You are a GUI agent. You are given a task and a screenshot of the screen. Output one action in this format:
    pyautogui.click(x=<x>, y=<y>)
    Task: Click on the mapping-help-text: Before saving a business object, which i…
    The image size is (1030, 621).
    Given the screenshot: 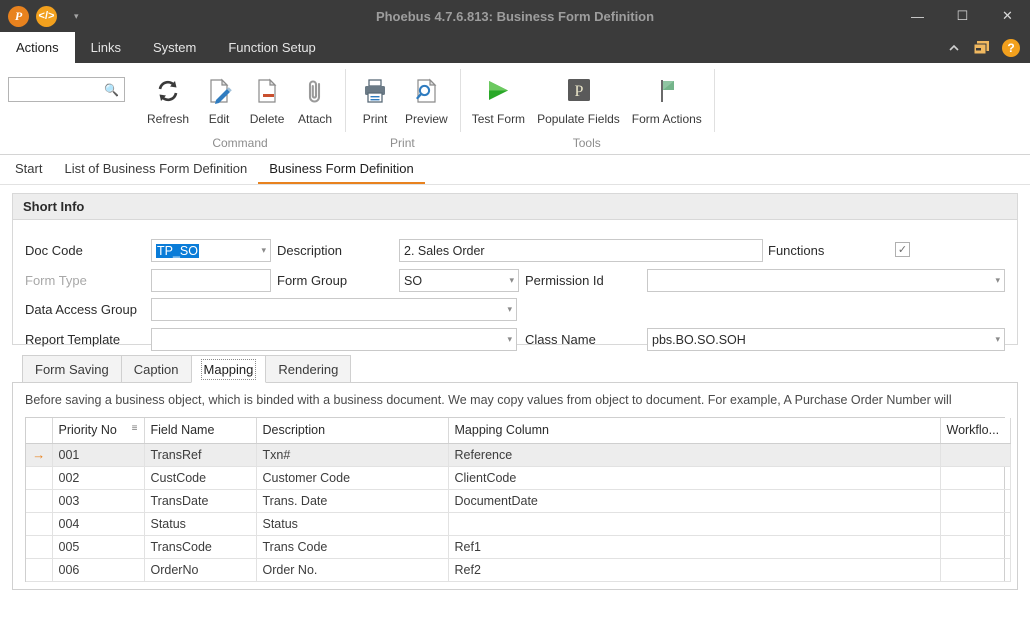 What is the action you would take?
    pyautogui.click(x=488, y=400)
    